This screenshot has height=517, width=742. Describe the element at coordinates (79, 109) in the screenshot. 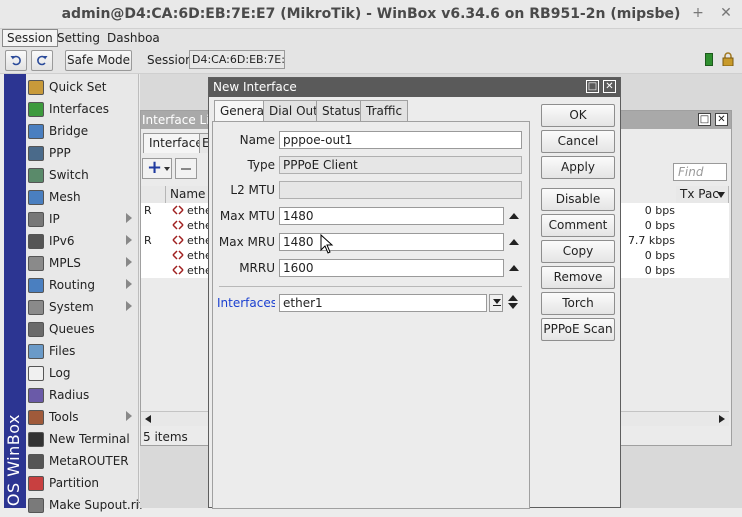

I see `sidebar-item-label: Interfaces` at that location.